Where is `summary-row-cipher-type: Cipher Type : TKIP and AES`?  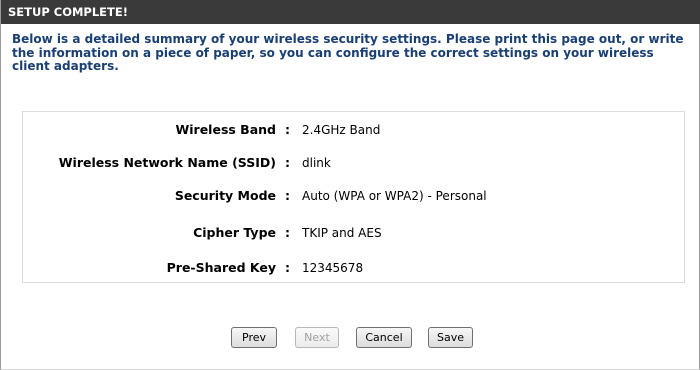
summary-row-cipher-type: Cipher Type : TKIP and AES is located at coordinates (353, 233).